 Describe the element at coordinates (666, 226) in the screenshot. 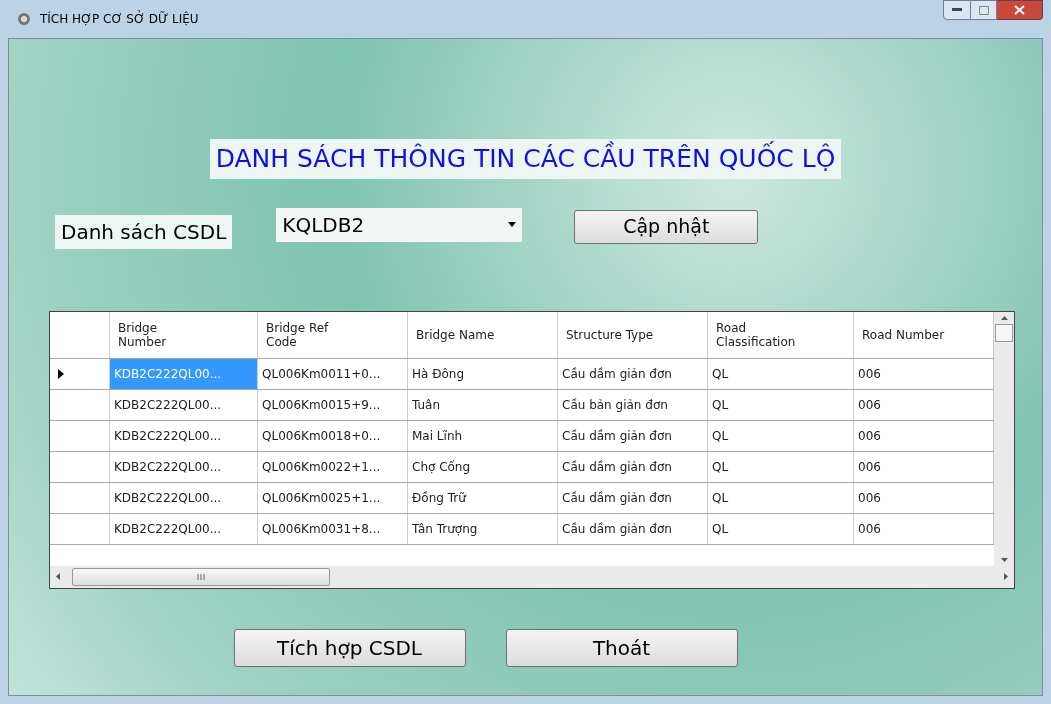

I see `update-button: Cập nhật` at that location.